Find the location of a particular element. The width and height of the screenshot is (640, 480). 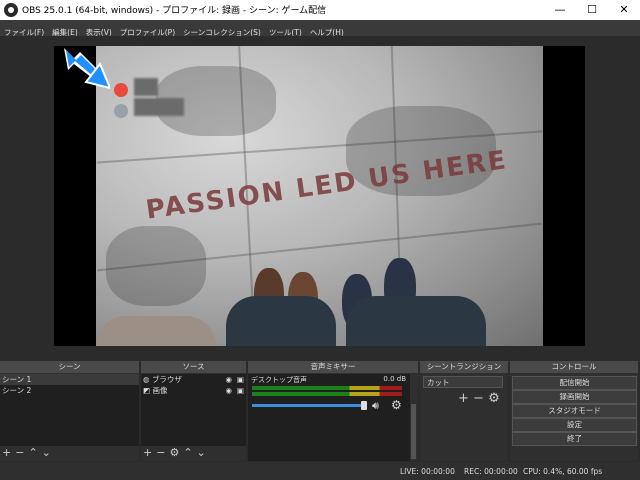

image-icon: ◩ is located at coordinates (147, 390).